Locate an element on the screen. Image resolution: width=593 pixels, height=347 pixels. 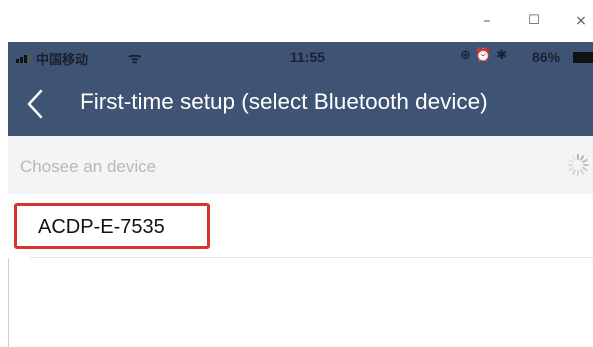
minimize-button: – is located at coordinates (487, 21).